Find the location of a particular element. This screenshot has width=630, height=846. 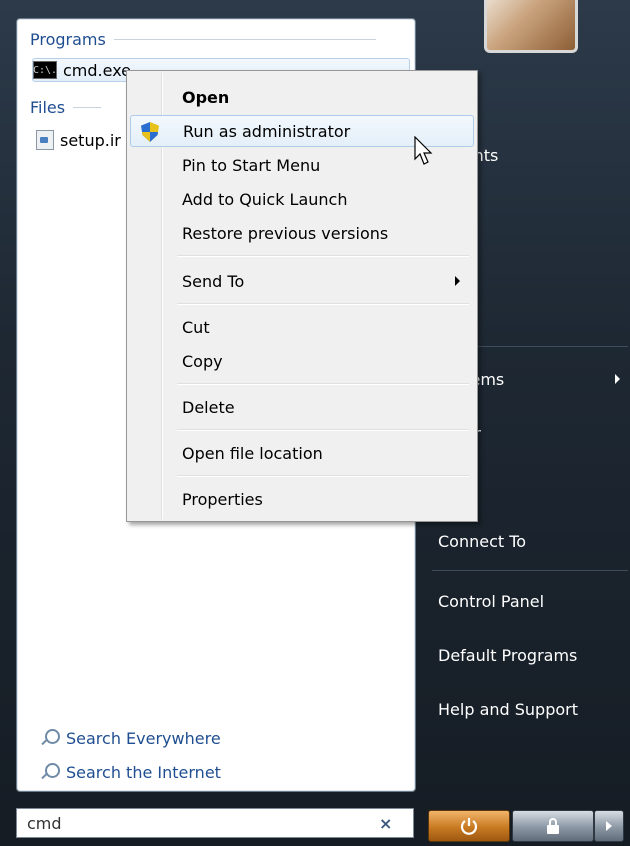

menu-item-label: Restore previous versions is located at coordinates (285, 233).